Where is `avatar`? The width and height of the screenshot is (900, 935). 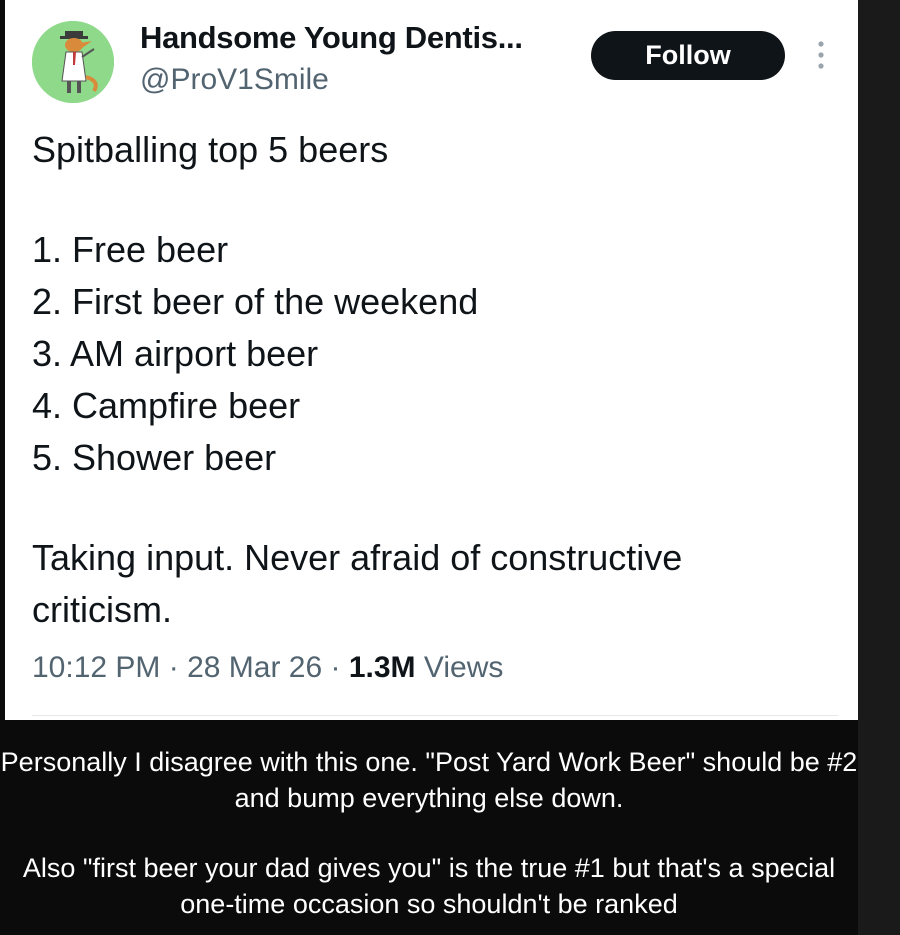
avatar is located at coordinates (73, 62).